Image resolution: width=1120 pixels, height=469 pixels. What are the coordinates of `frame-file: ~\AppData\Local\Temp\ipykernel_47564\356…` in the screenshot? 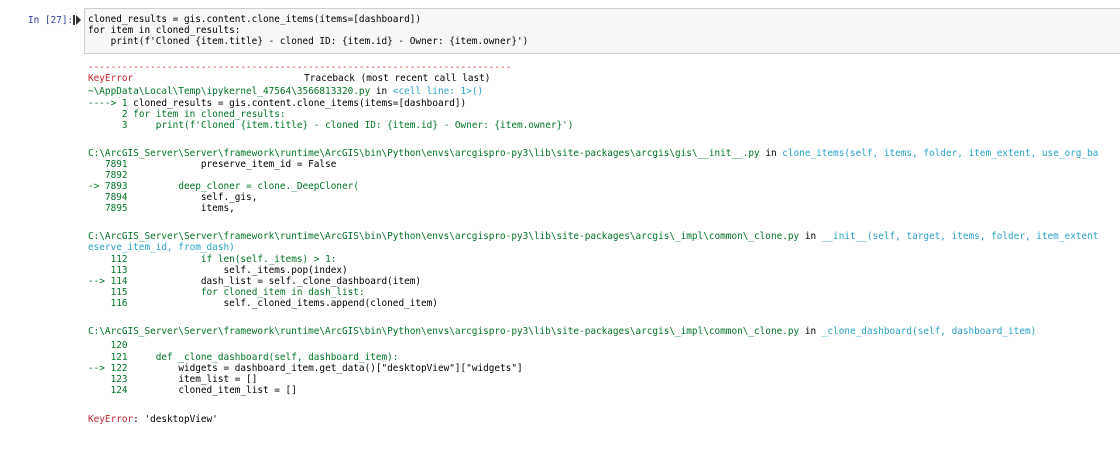 It's located at (229, 91).